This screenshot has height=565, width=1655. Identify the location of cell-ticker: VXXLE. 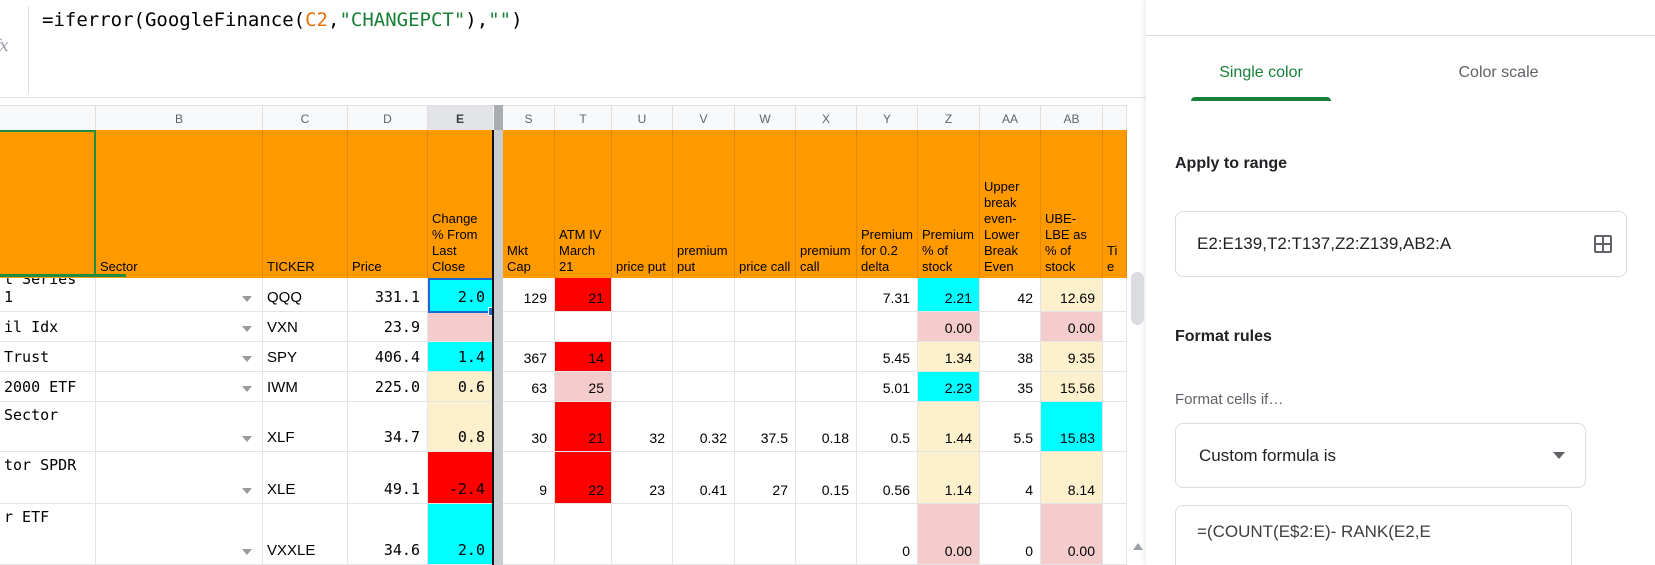
(305, 534).